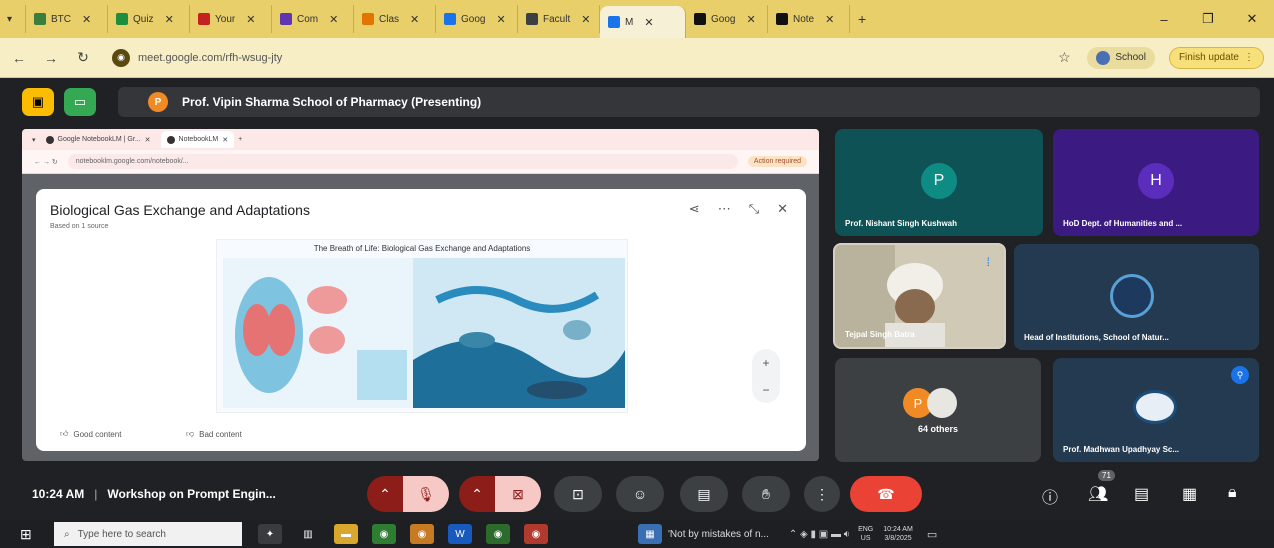 The image size is (1274, 548). Describe the element at coordinates (822, 494) in the screenshot. I see `more-options-button: ⋮` at that location.